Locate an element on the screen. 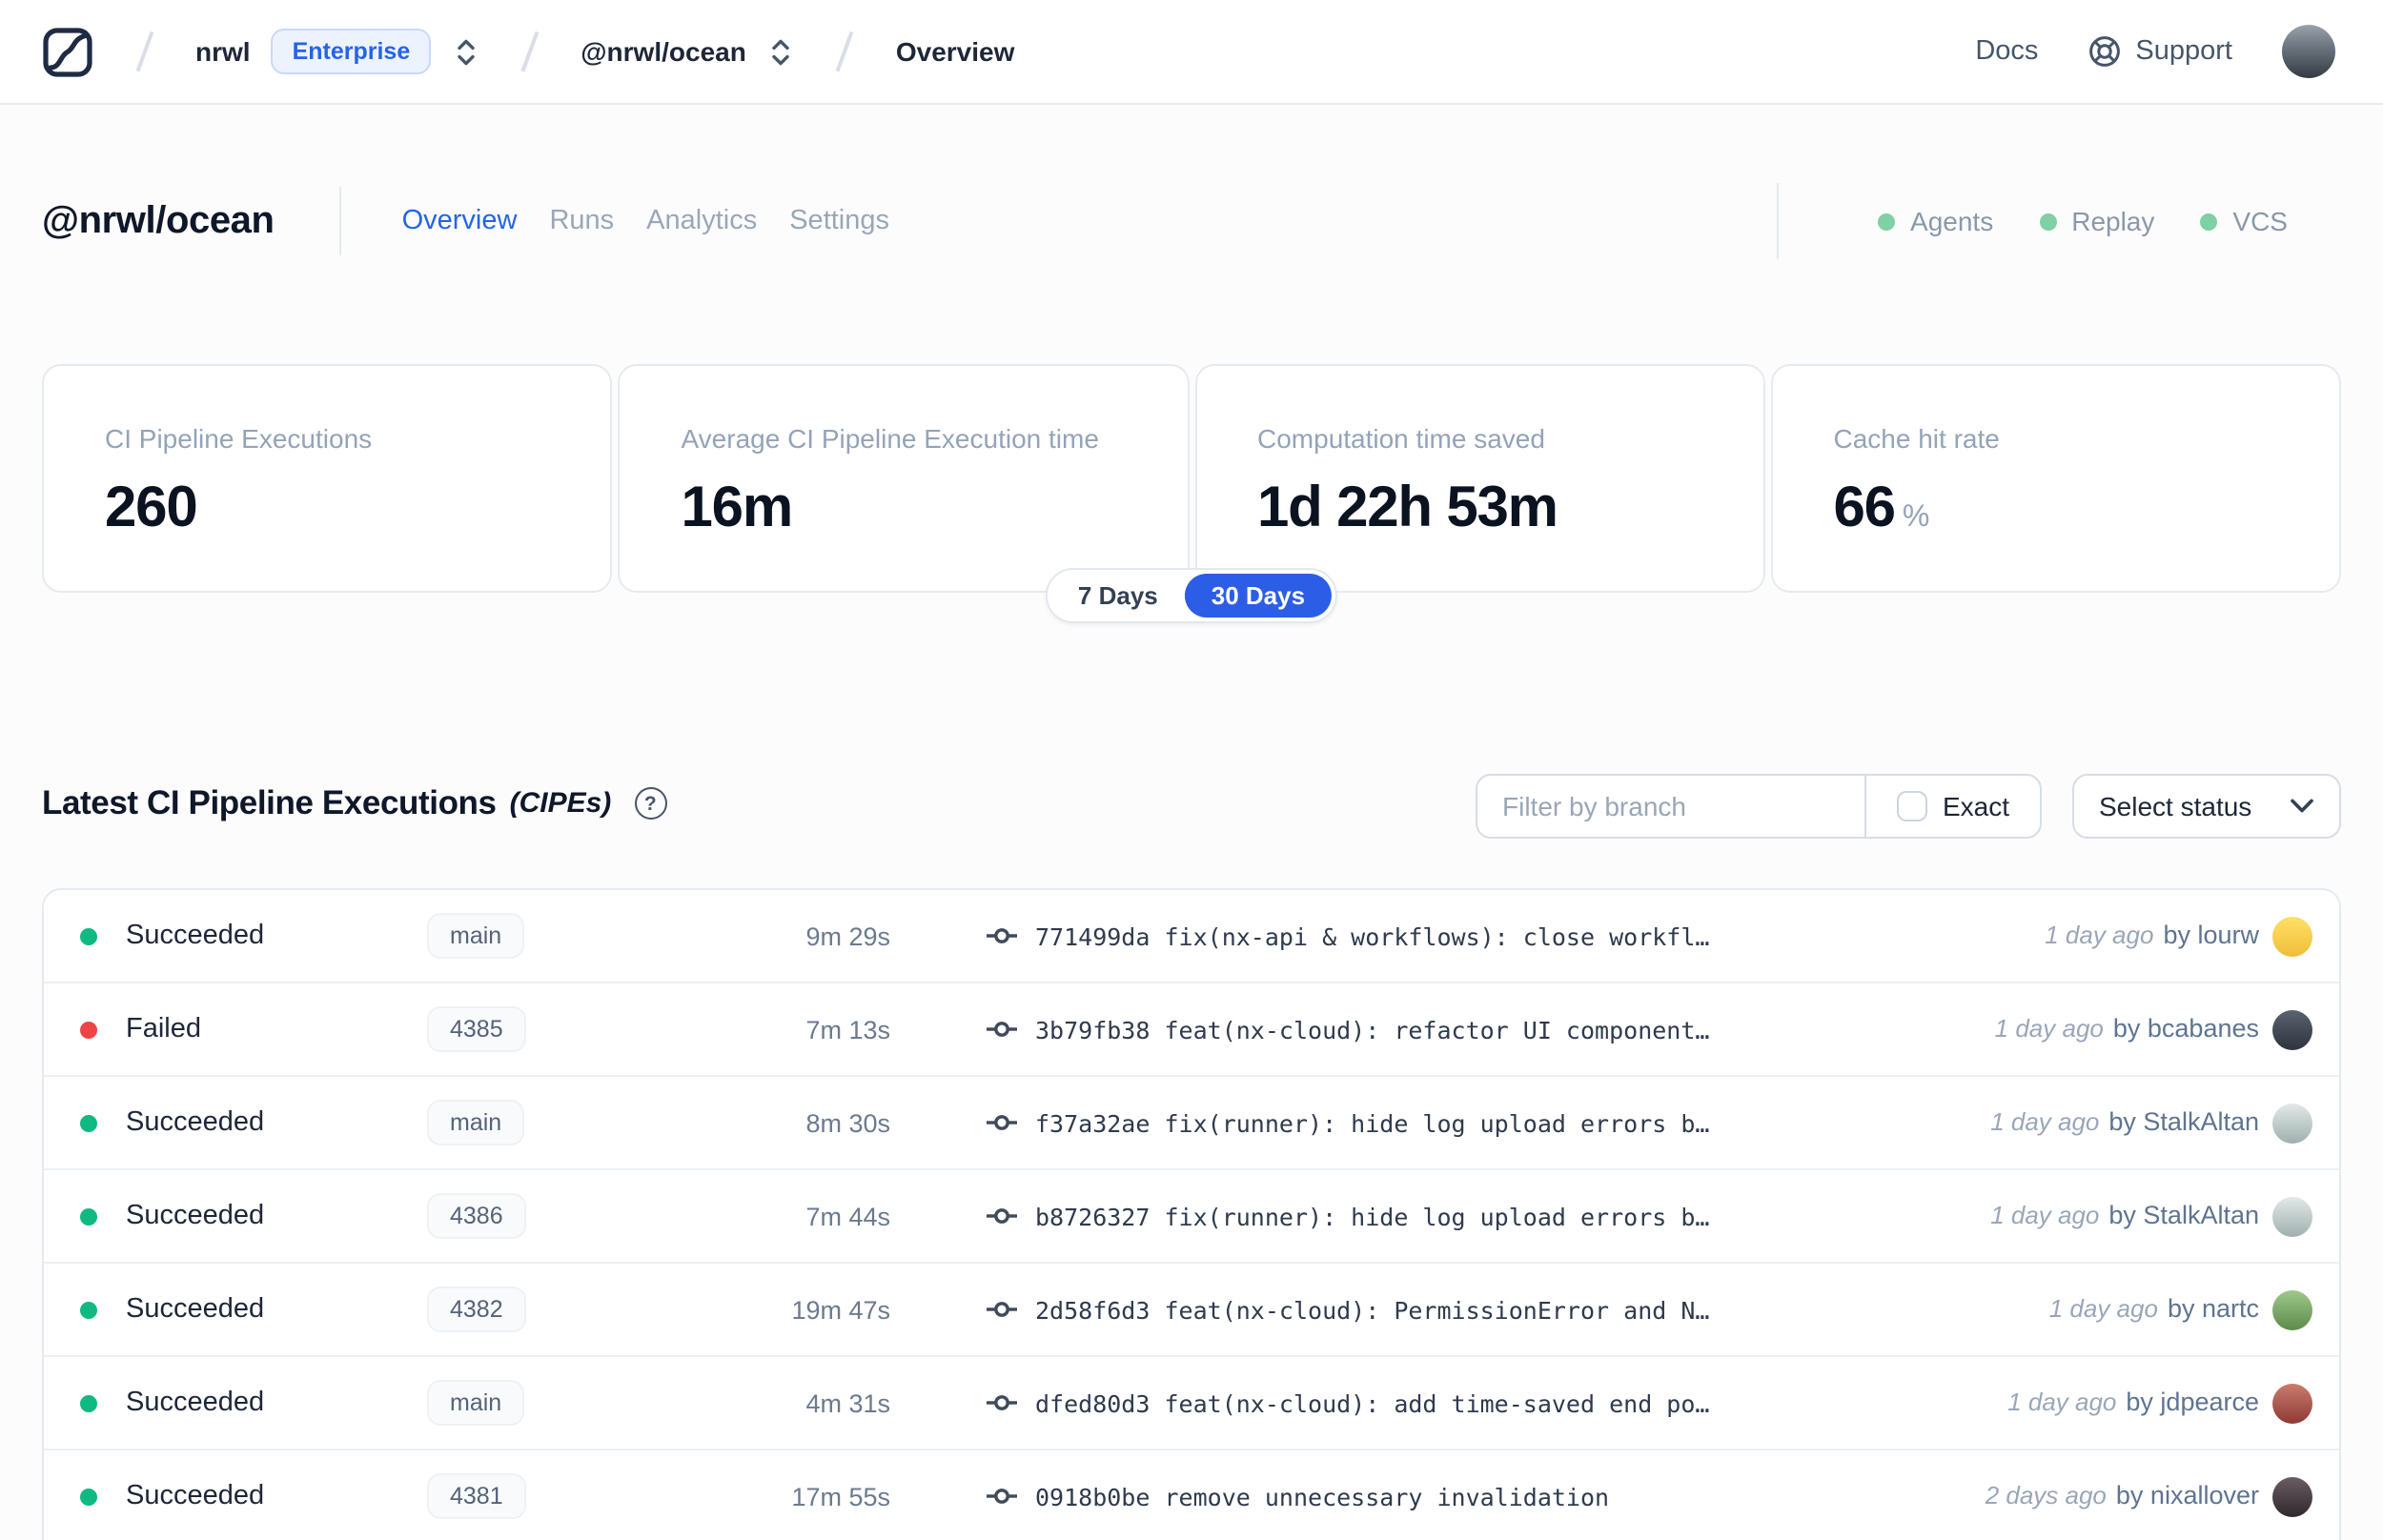 The image size is (2383, 1540). breadcrumb: nrwl Enterprise @nrwl/ocean Overview is located at coordinates (528, 51).